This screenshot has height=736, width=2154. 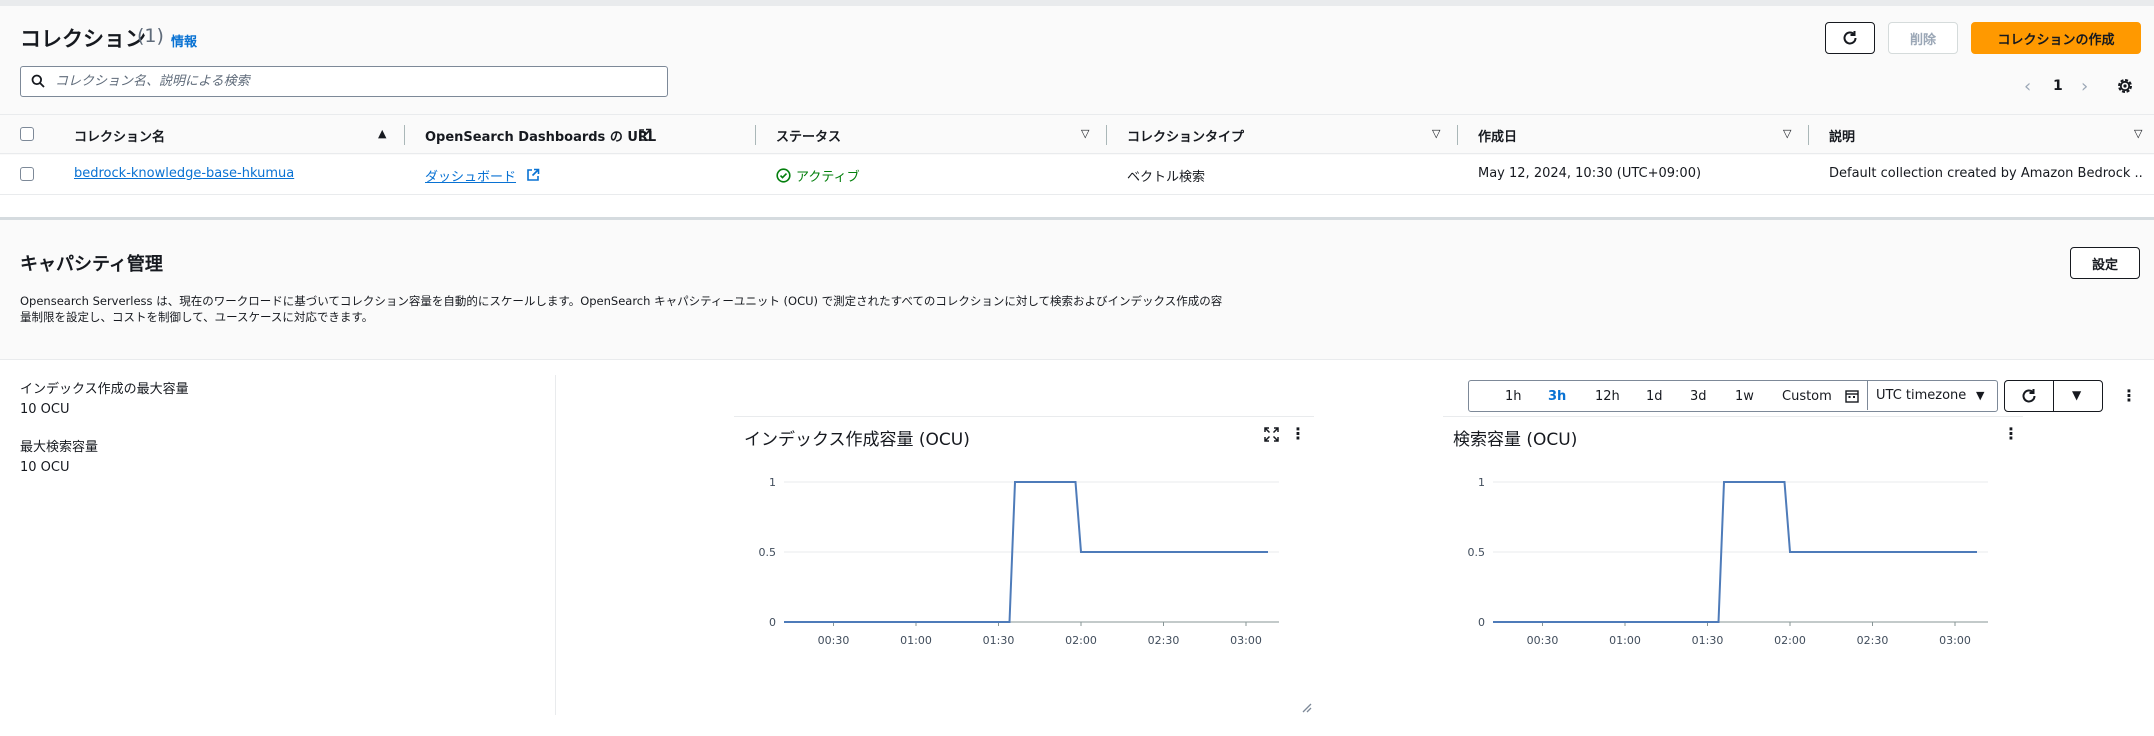 I want to click on collections-title: コレクション, so click(x=83, y=39).